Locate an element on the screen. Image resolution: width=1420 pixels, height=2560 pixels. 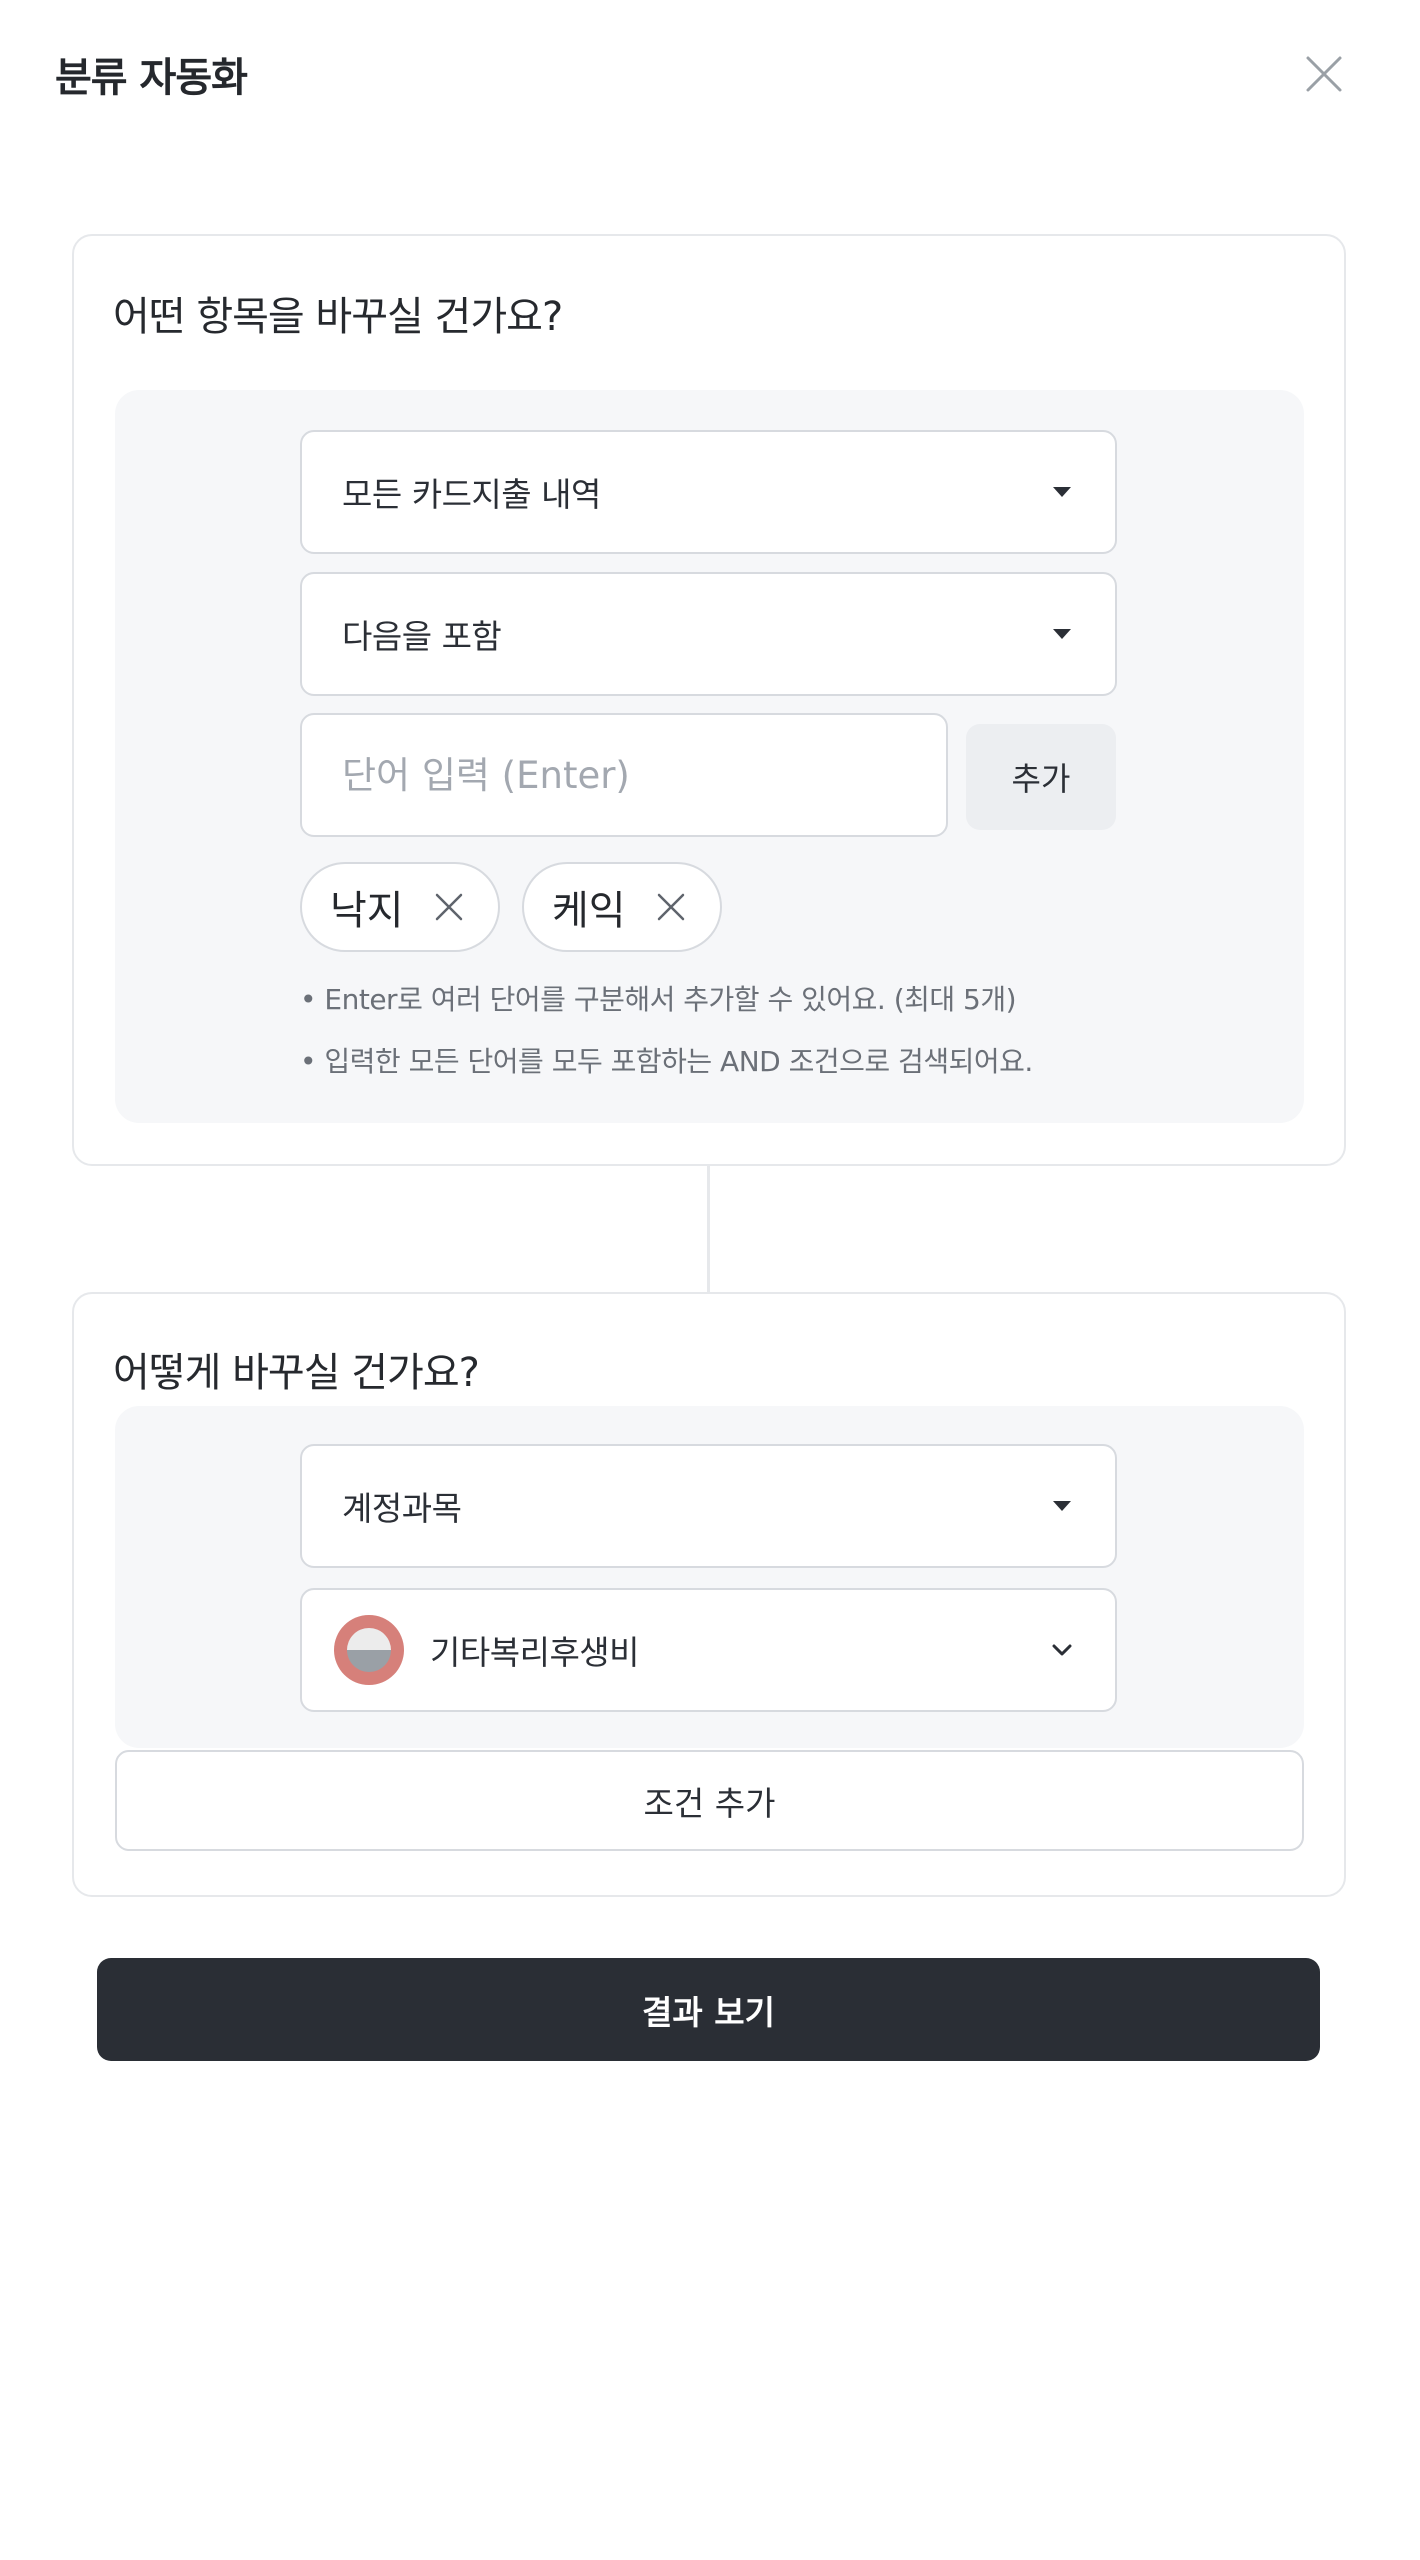
target-select: 모든 카드지출 내역 is located at coordinates (708, 492).